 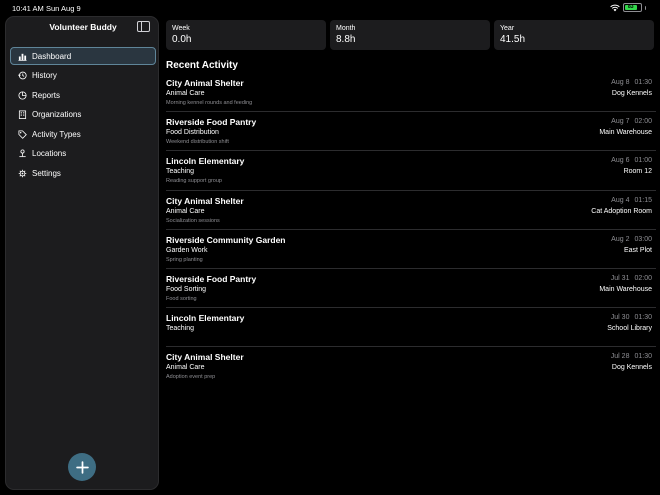 I want to click on status-date: Sun Aug 9, so click(x=63, y=8).